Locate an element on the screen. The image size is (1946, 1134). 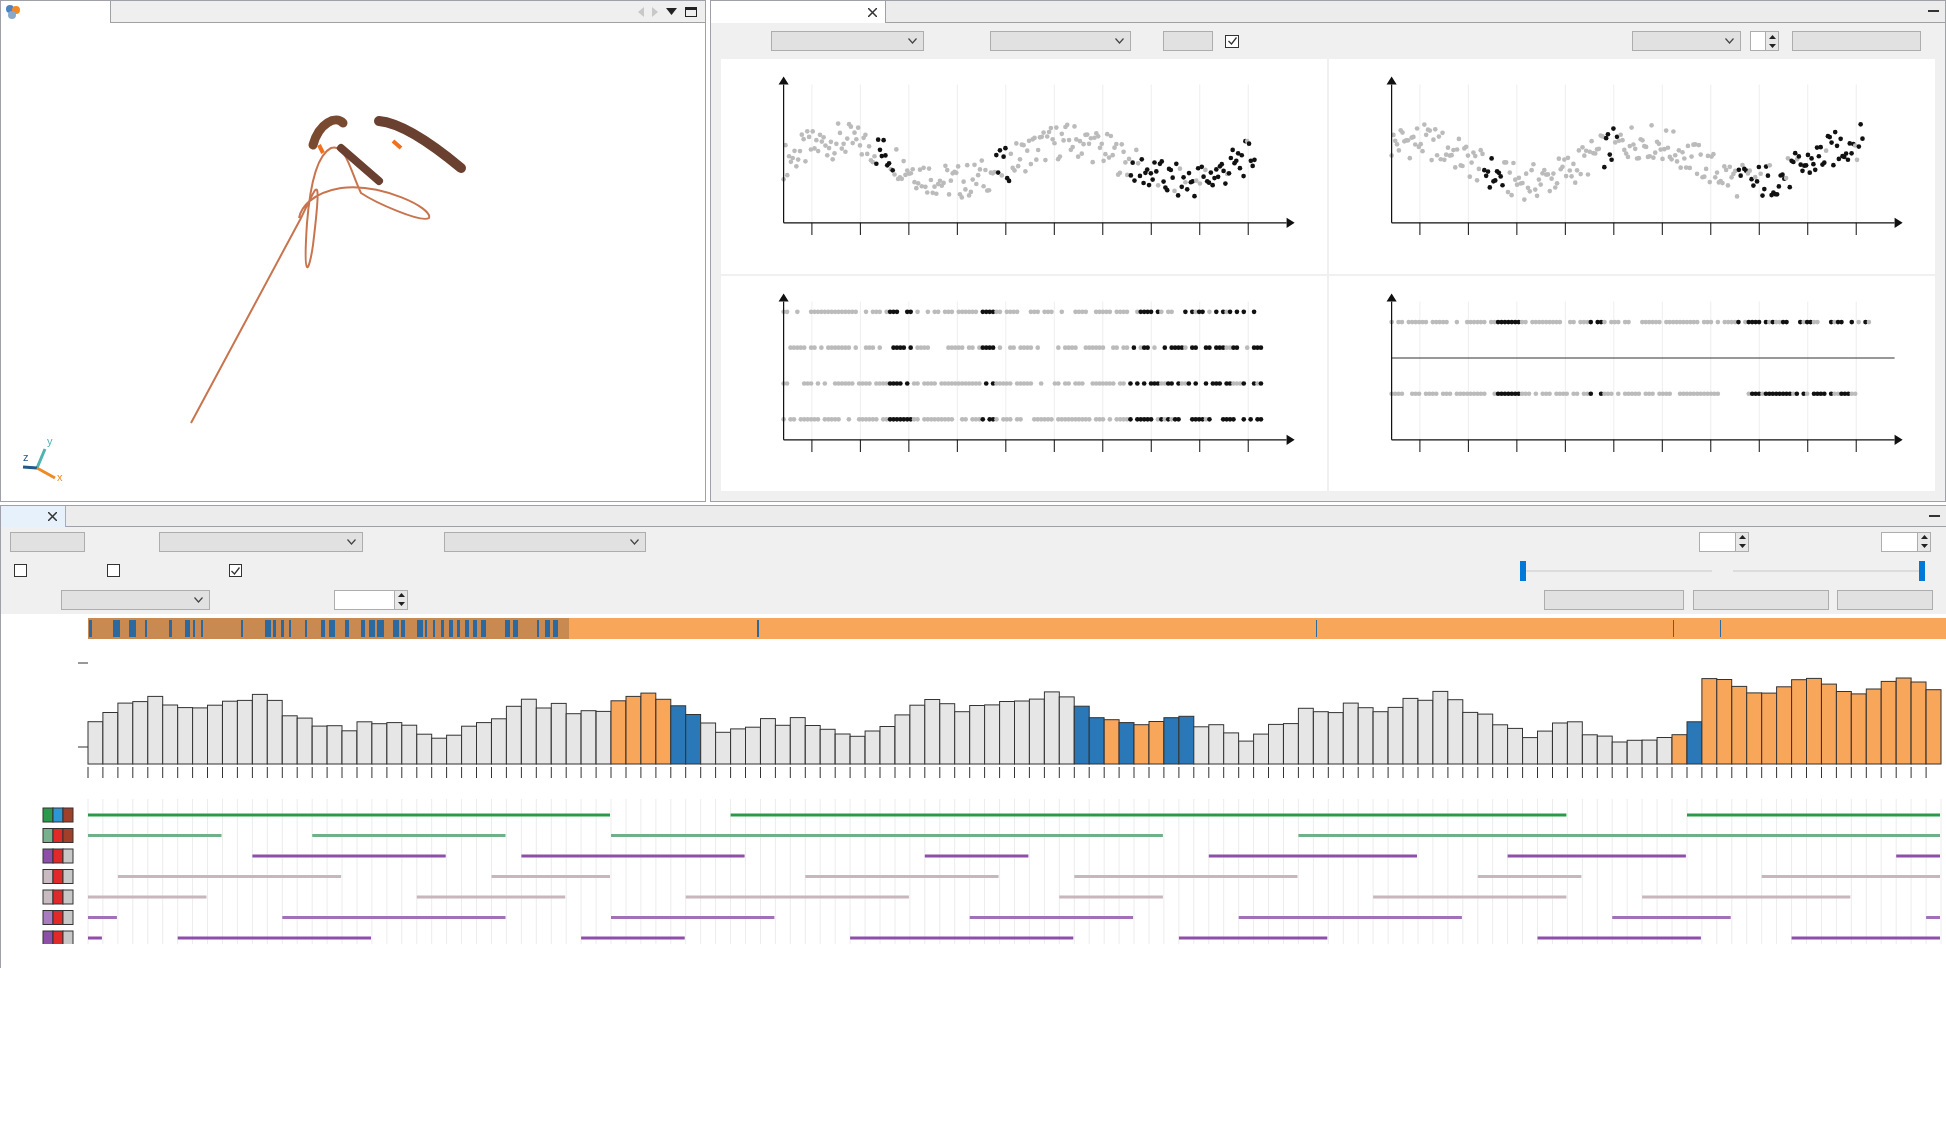
axis-label: x is located at coordinates (60, 477).